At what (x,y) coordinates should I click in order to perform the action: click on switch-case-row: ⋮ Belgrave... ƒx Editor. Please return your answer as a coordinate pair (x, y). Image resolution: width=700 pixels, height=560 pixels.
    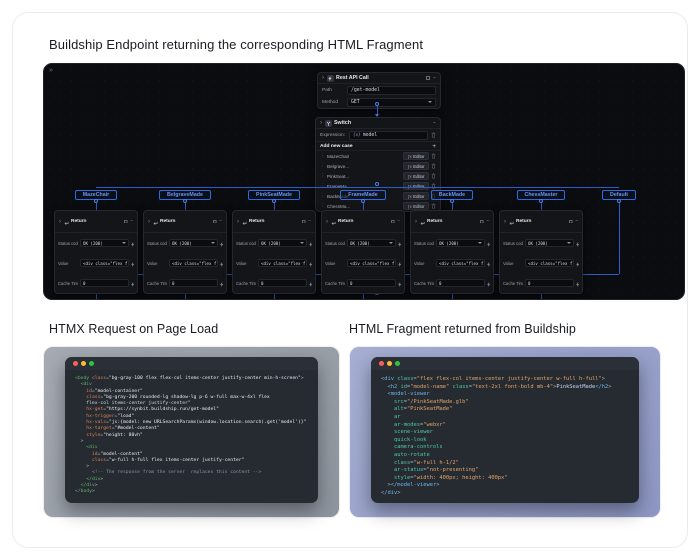
    Looking at the image, I should click on (378, 166).